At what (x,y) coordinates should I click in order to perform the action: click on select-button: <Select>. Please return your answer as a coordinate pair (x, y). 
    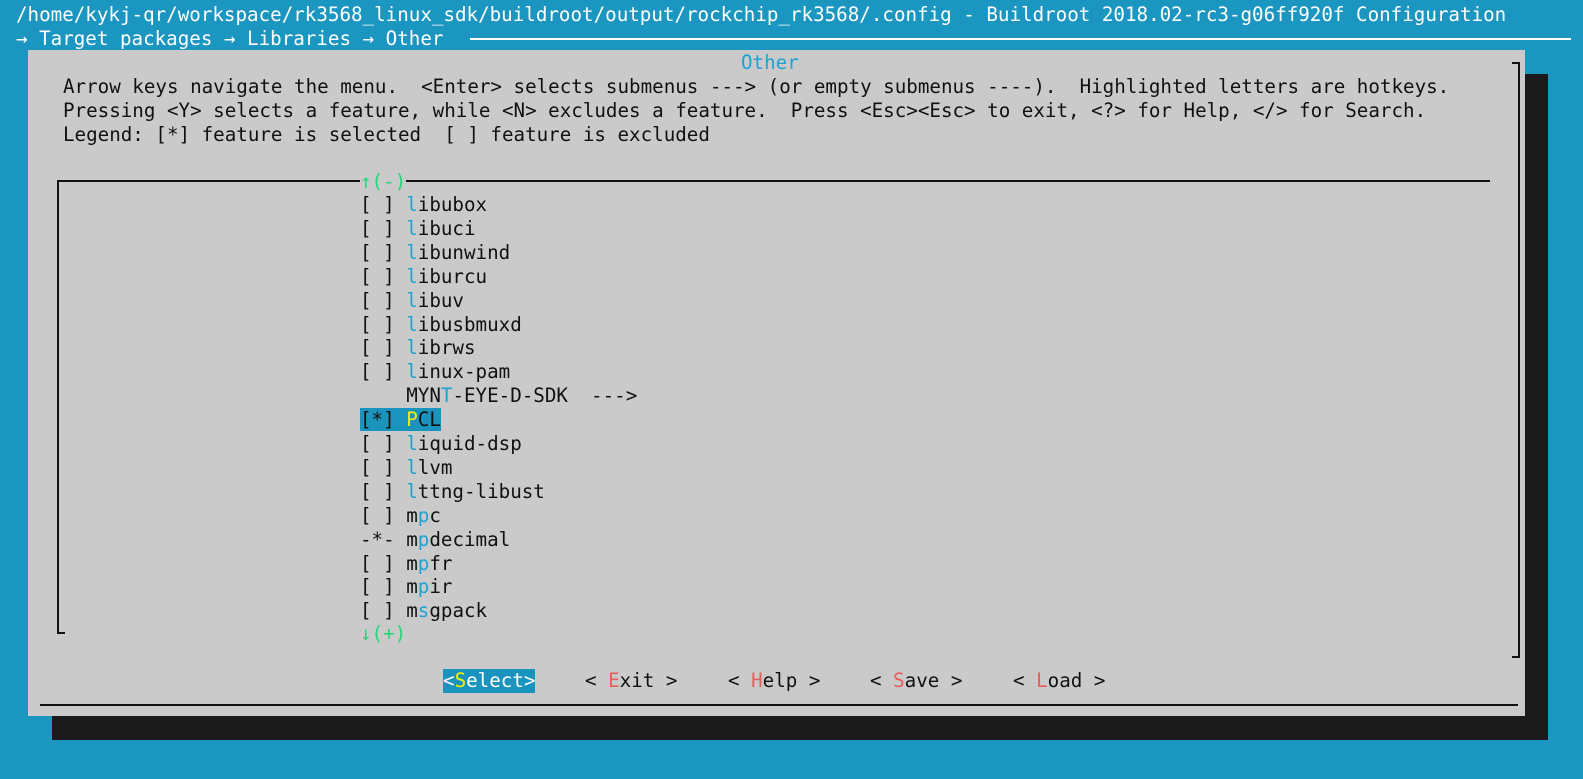
    Looking at the image, I should click on (489, 681).